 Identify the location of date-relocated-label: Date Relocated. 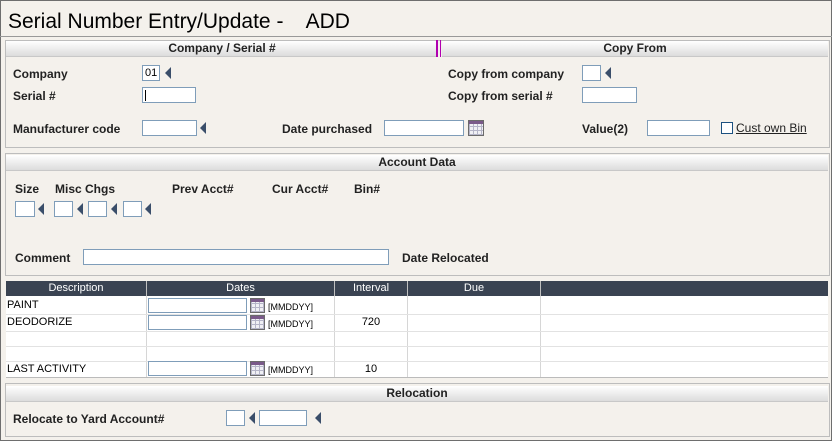
(445, 258).